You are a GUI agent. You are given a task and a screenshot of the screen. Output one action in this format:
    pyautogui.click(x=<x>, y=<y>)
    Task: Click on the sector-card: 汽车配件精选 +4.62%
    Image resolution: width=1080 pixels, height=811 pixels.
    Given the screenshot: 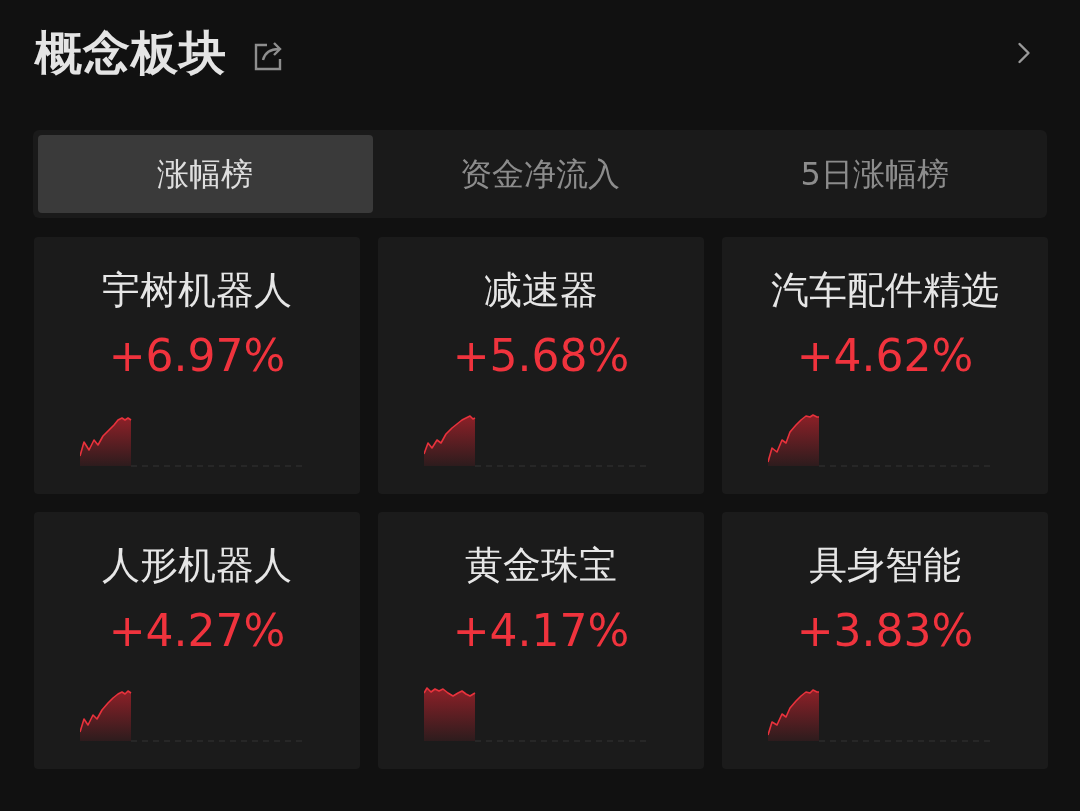 What is the action you would take?
    pyautogui.click(x=885, y=365)
    